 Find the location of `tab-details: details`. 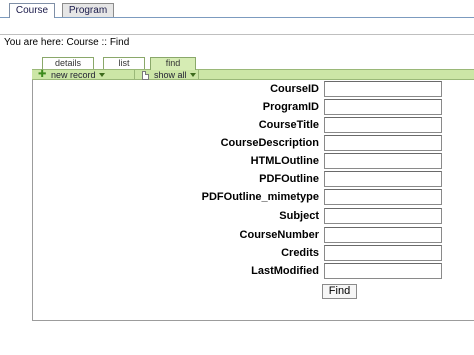

tab-details: details is located at coordinates (68, 63).